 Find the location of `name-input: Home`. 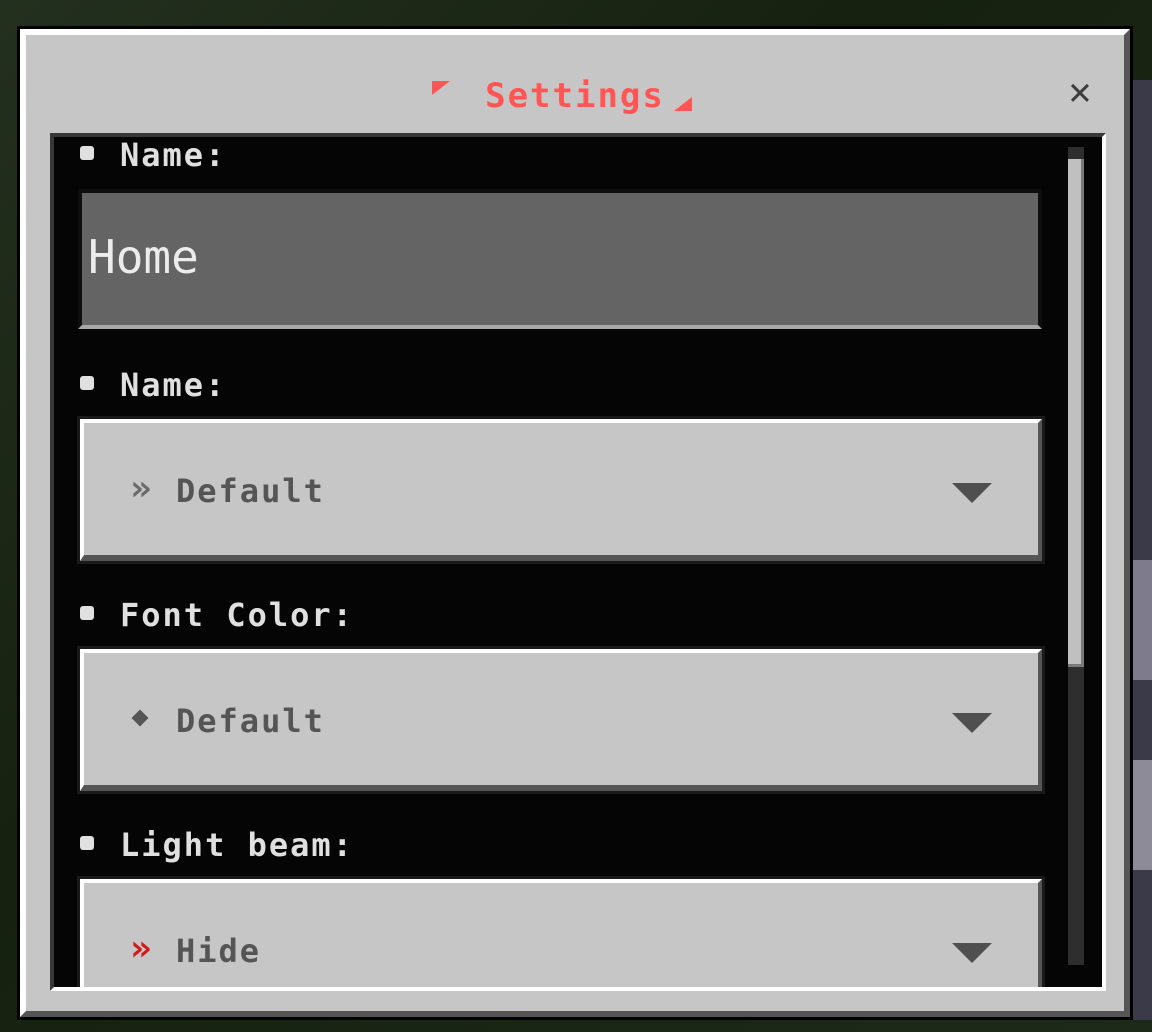

name-input: Home is located at coordinates (560, 259).